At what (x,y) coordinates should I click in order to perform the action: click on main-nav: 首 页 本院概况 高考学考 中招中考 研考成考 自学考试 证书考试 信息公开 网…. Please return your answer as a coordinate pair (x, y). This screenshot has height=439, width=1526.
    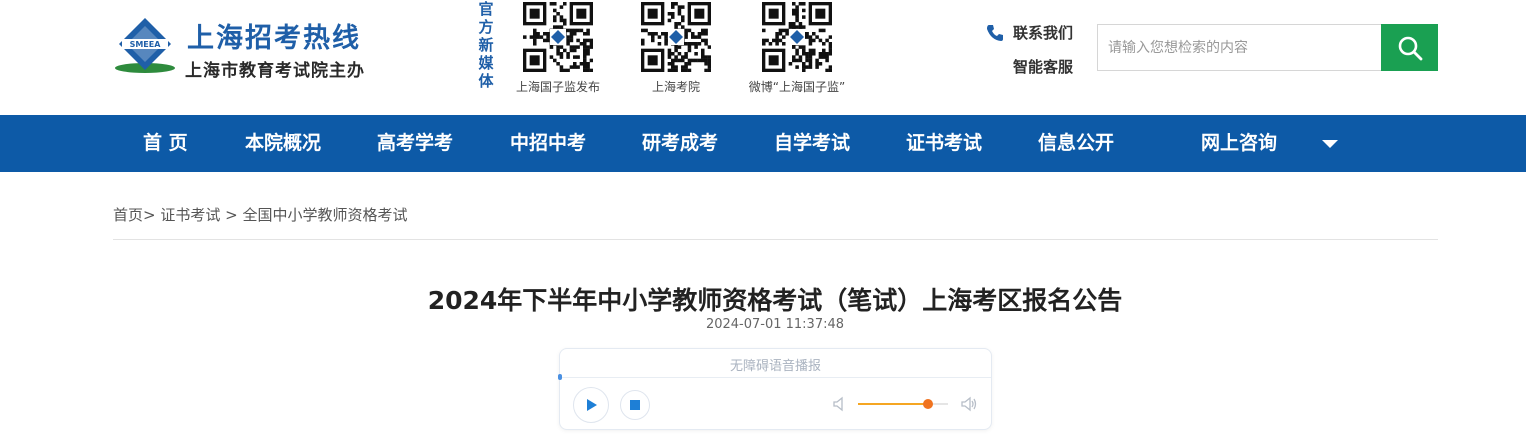
    Looking at the image, I should click on (763, 143).